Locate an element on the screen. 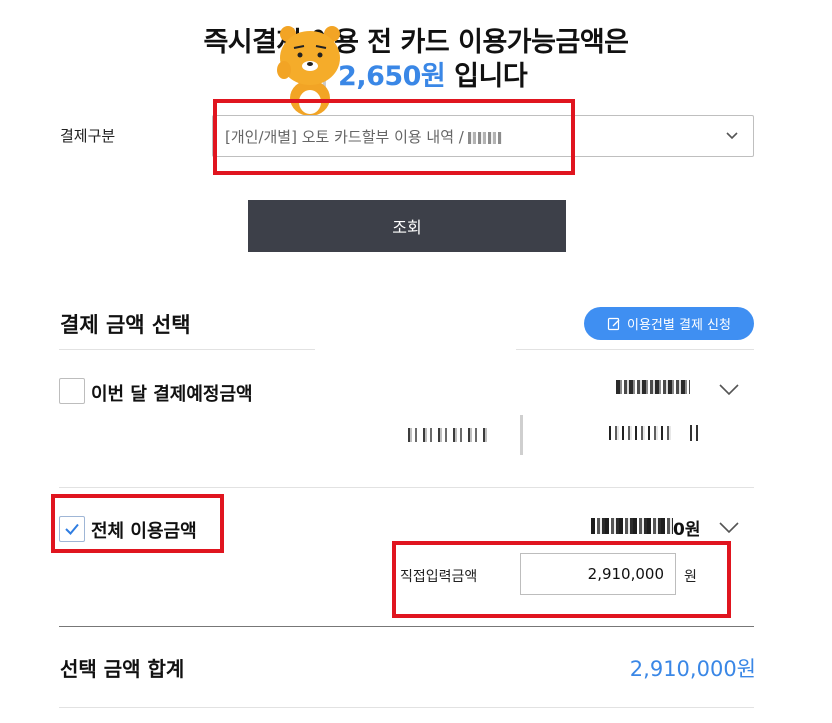 The image size is (832, 723). annotation-box-total is located at coordinates (137, 523).